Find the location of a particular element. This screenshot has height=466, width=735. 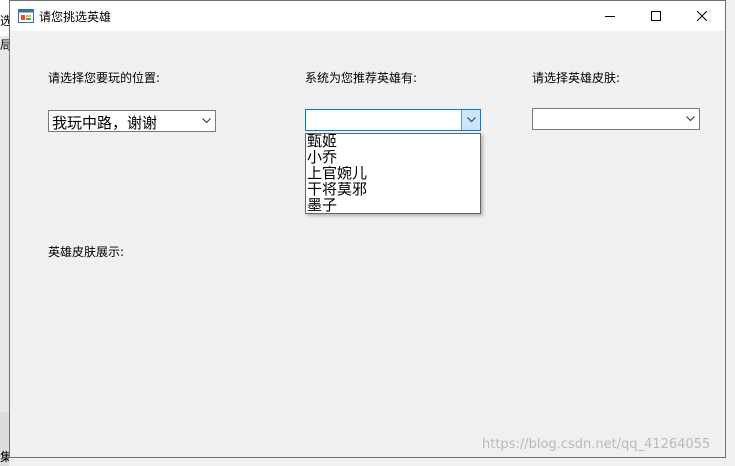

position-combobox: 我玩中路，谢谢 is located at coordinates (132, 121).